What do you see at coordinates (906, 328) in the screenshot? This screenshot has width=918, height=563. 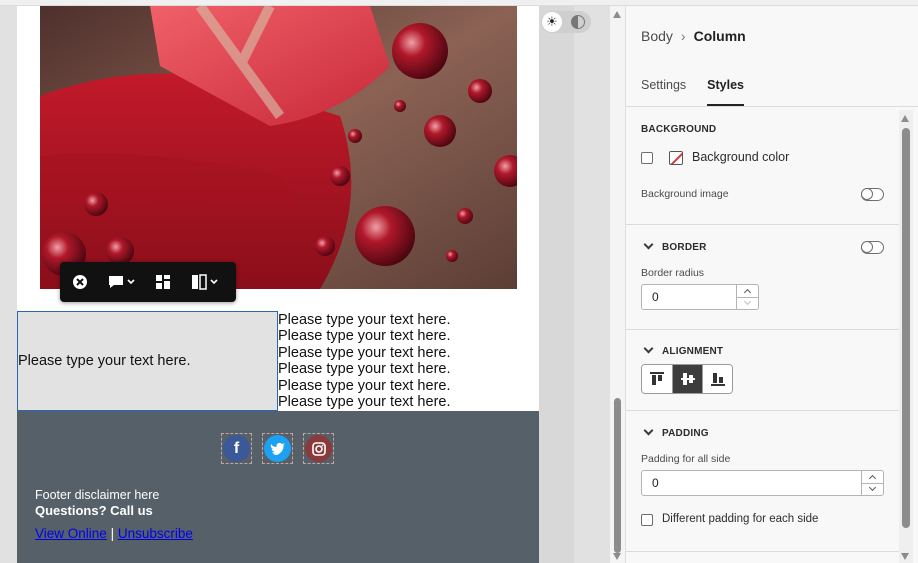 I see `panel-scroll-thumb` at bounding box center [906, 328].